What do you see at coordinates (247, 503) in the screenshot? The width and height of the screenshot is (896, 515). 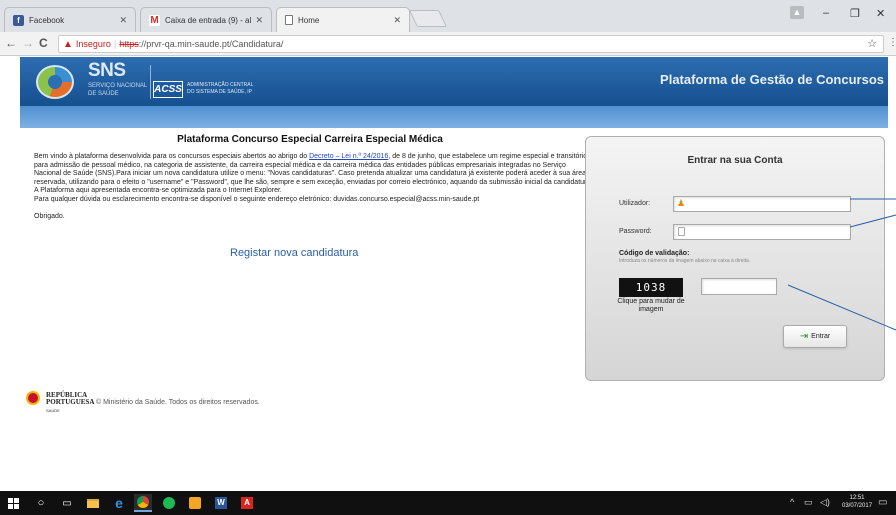 I see `acrobat-icon: A` at bounding box center [247, 503].